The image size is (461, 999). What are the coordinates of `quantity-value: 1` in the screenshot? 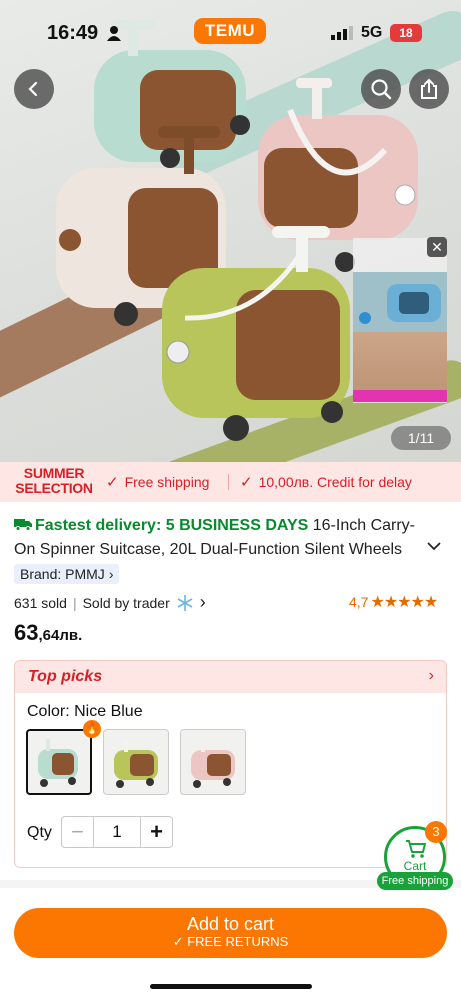 It's located at (117, 832).